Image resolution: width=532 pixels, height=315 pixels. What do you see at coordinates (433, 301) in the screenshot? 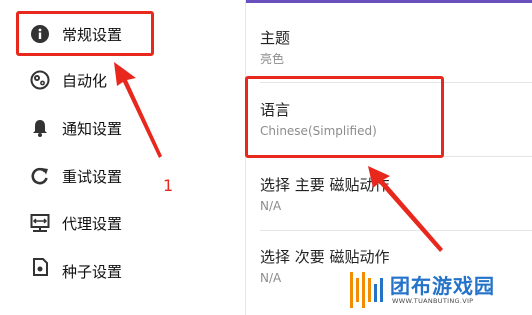
I see `watermark-url: WWW.TUANBUTING.VIP` at bounding box center [433, 301].